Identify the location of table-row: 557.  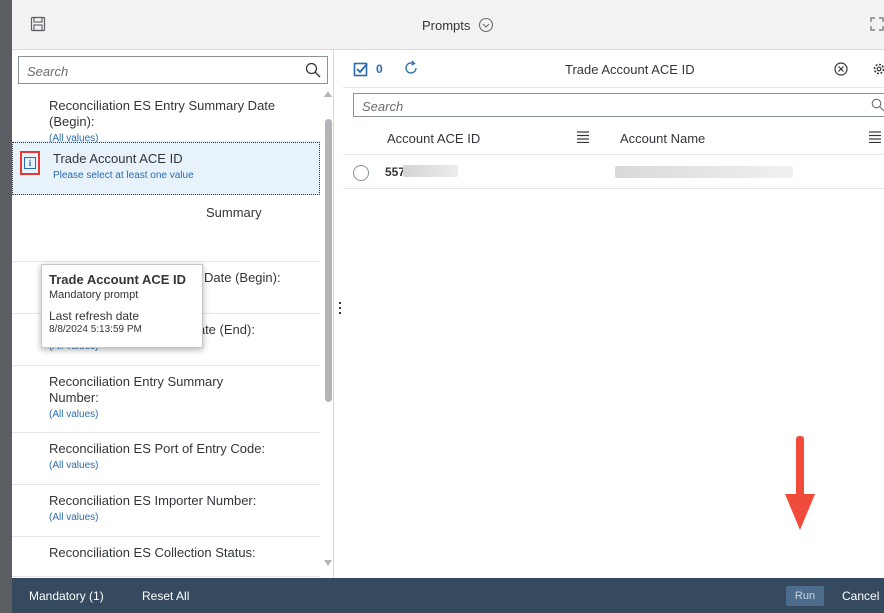
(613, 172).